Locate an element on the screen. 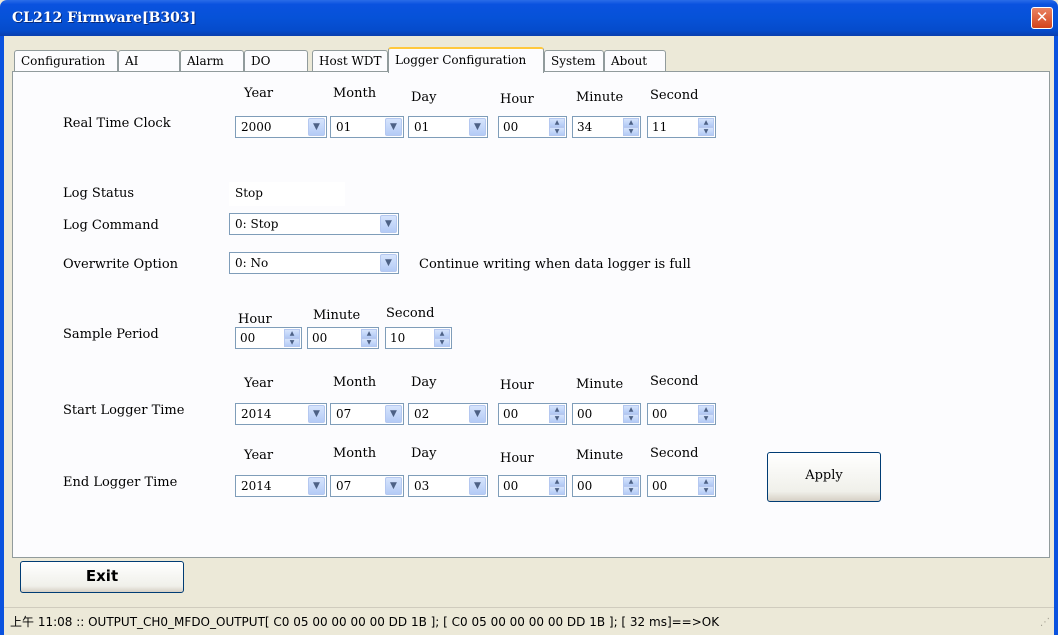 This screenshot has width=1058, height=635. end-year-select: 2014 ▼ is located at coordinates (281, 486).